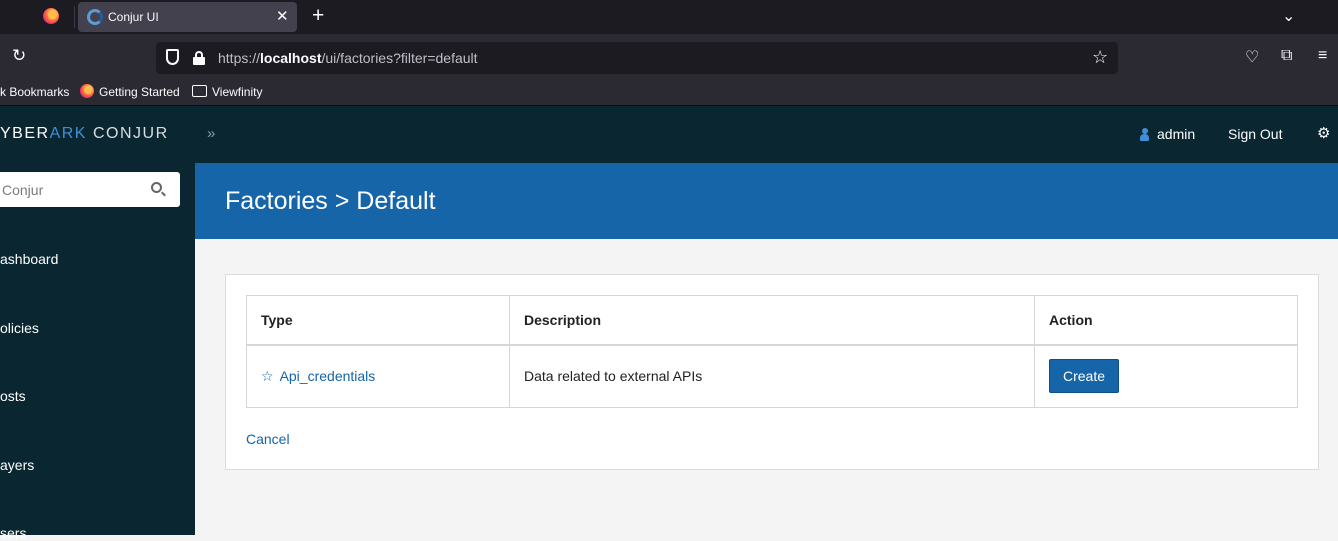 The width and height of the screenshot is (1338, 541). Describe the element at coordinates (1166, 320) in the screenshot. I see `column-header-action: Action` at that location.